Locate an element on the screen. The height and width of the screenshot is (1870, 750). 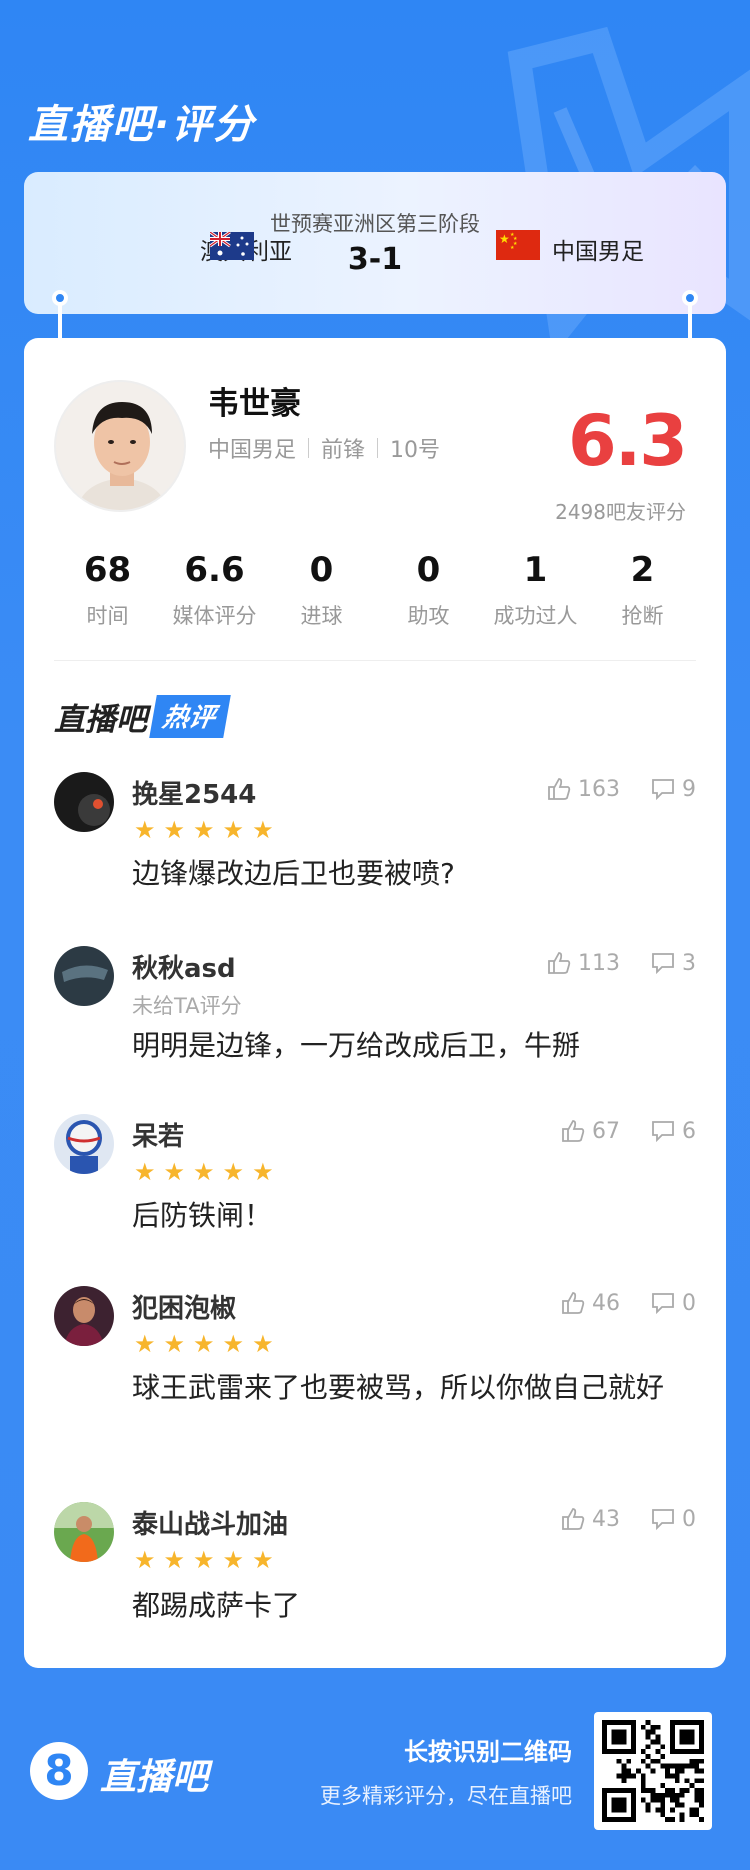
stat-value: 1 is located at coordinates (535, 570).